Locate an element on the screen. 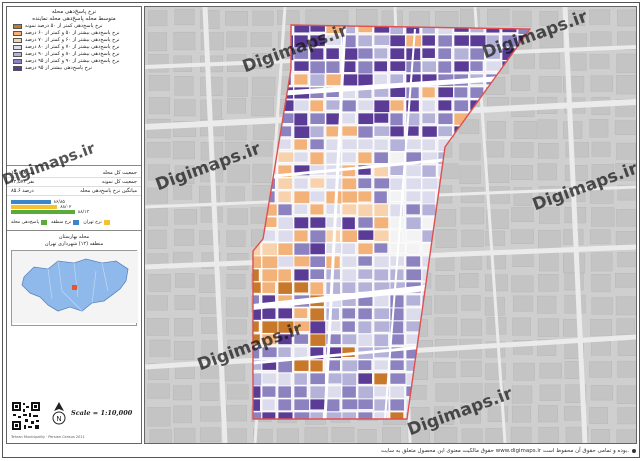 This screenshot has width=643, height=461. rate-bar: ۸۶/۸۵ is located at coordinates (74, 202).